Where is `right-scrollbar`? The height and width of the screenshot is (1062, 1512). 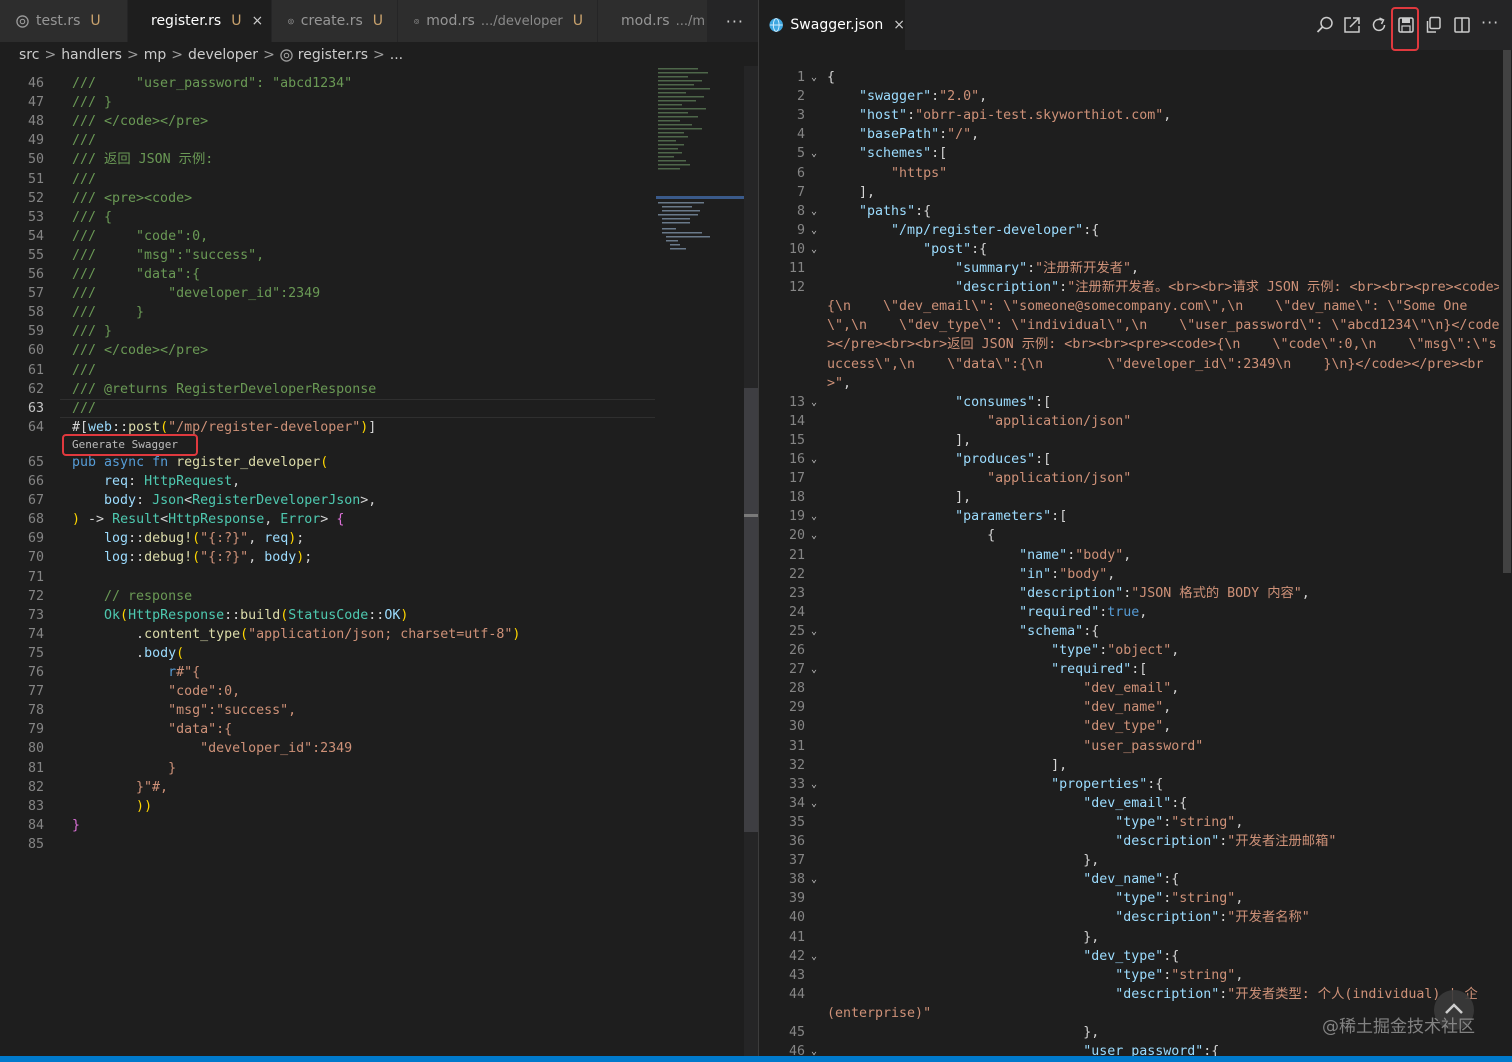
right-scrollbar is located at coordinates (1506, 553).